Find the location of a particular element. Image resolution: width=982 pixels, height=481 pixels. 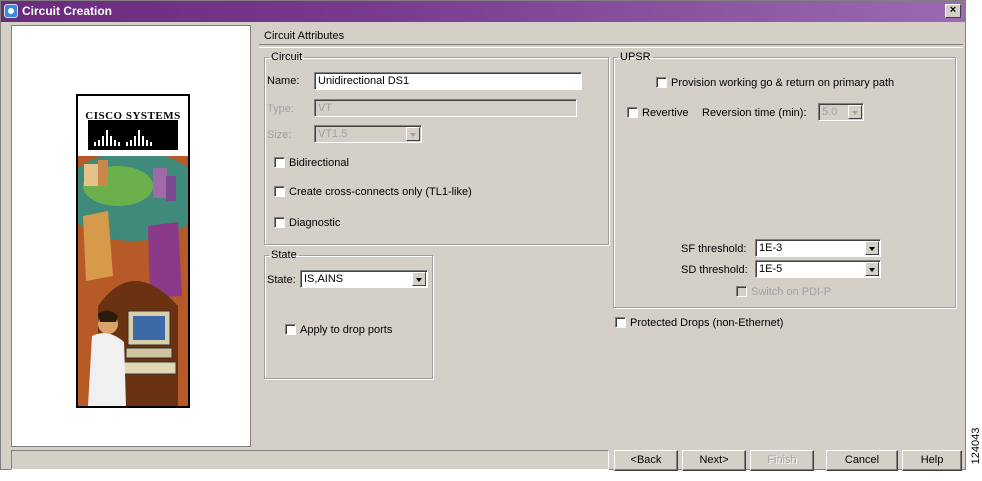

type-label: Type: is located at coordinates (280, 109).